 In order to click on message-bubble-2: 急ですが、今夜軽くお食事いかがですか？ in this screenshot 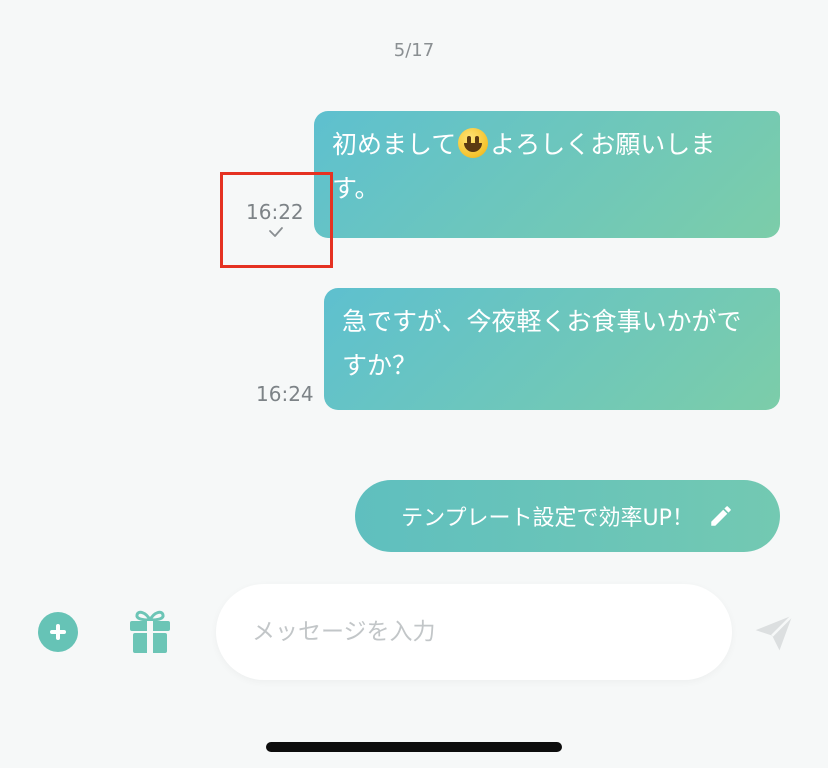, I will do `click(552, 349)`.